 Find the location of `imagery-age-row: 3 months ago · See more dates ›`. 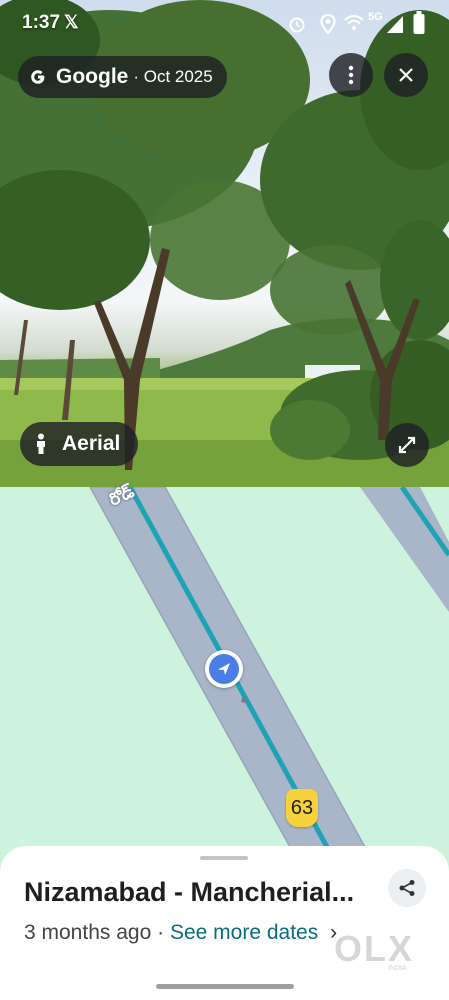

imagery-age-row: 3 months ago · See more dates › is located at coordinates (180, 933).